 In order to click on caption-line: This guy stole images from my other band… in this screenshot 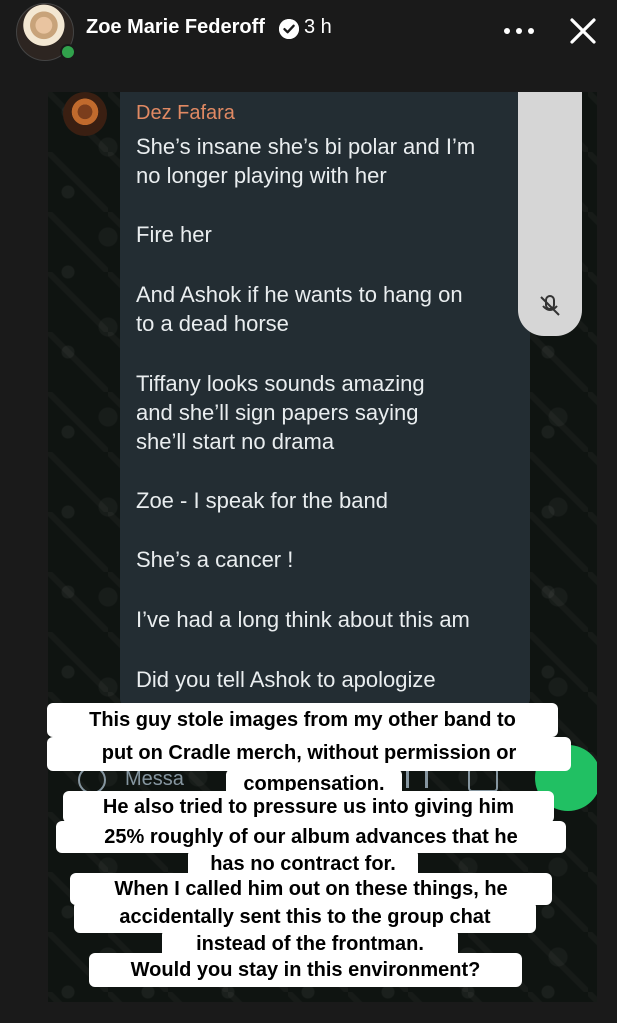, I will do `click(302, 720)`.